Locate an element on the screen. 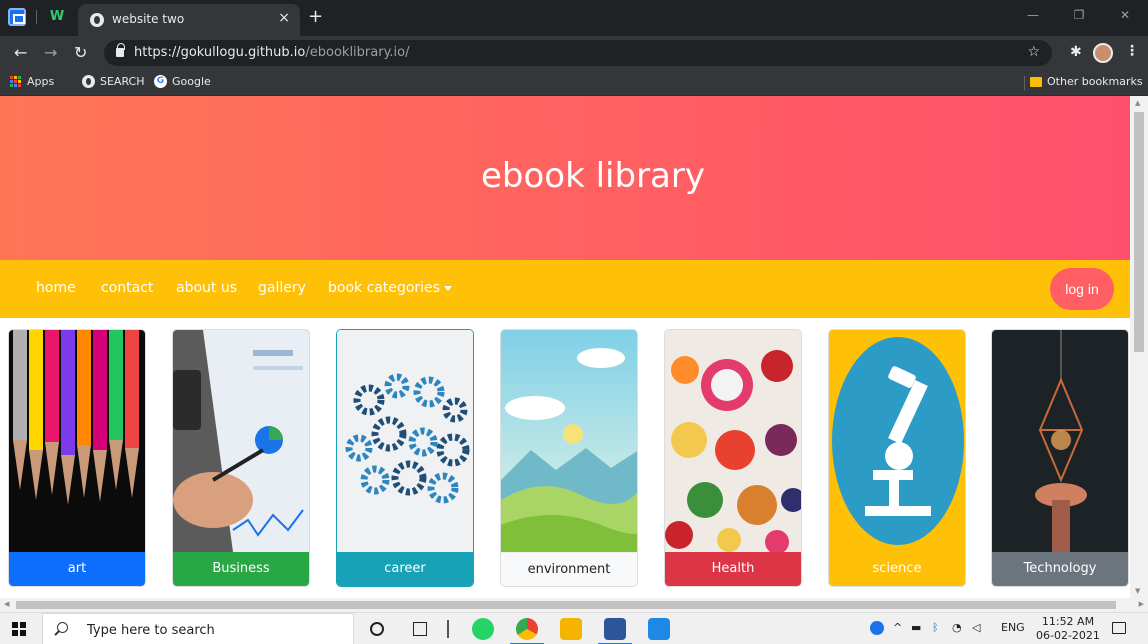 The height and width of the screenshot is (644, 1148). w-app-icon: W is located at coordinates (57, 17).